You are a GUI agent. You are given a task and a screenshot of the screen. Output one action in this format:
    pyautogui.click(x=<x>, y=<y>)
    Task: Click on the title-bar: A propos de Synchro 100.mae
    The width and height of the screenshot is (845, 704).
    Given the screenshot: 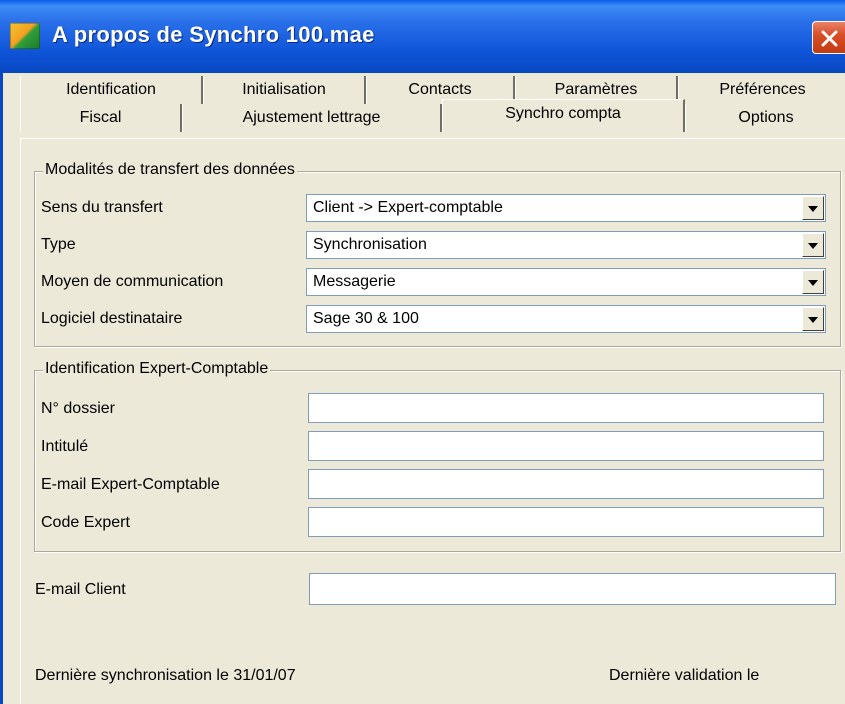 What is the action you would take?
    pyautogui.click(x=422, y=36)
    